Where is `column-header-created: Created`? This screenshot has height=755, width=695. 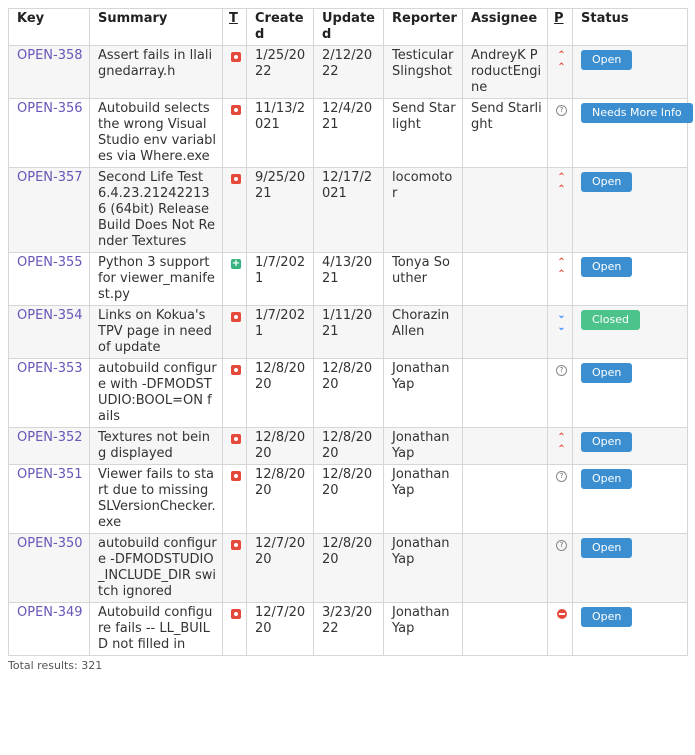
column-header-created: Created is located at coordinates (280, 27).